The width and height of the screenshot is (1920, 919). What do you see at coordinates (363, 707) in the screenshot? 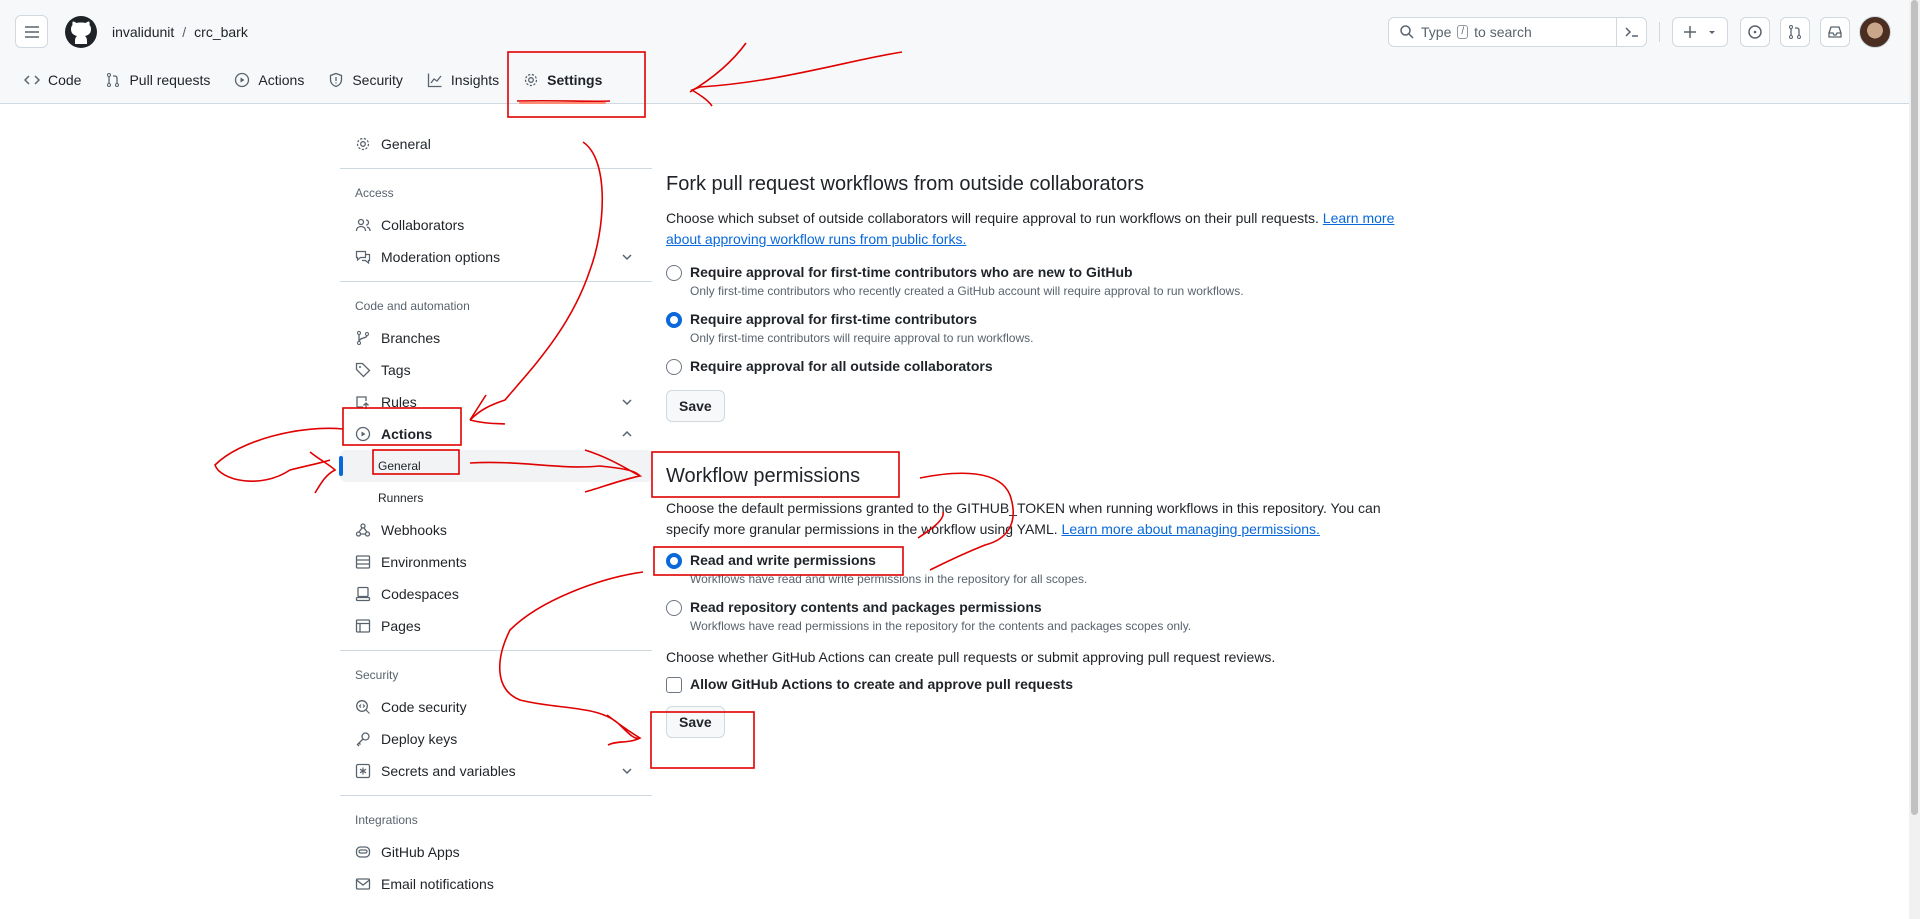
I see `codescan-icon` at bounding box center [363, 707].